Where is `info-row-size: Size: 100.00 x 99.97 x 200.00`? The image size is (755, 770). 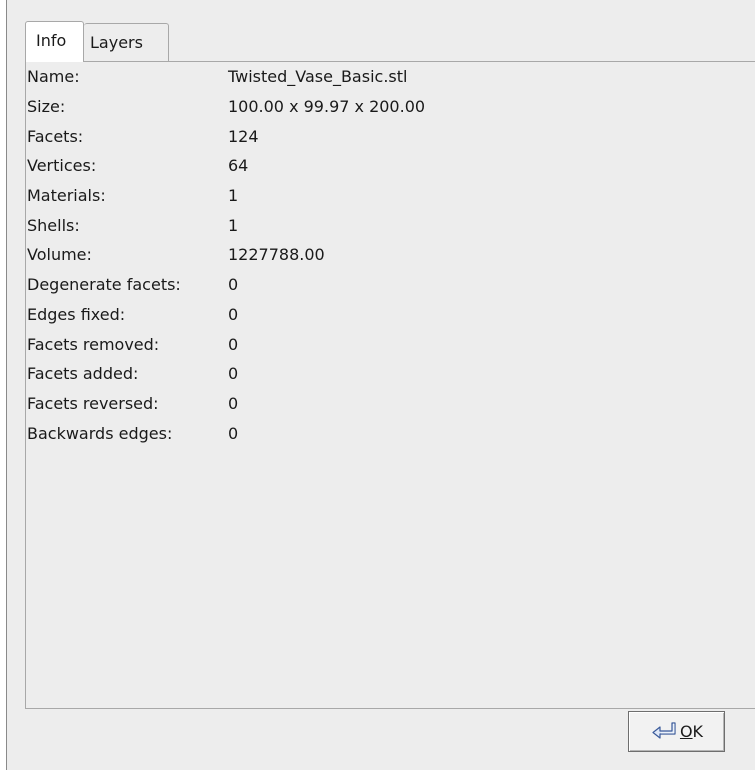
info-row-size: Size: 100.00 x 99.97 x 200.00 is located at coordinates (226, 107).